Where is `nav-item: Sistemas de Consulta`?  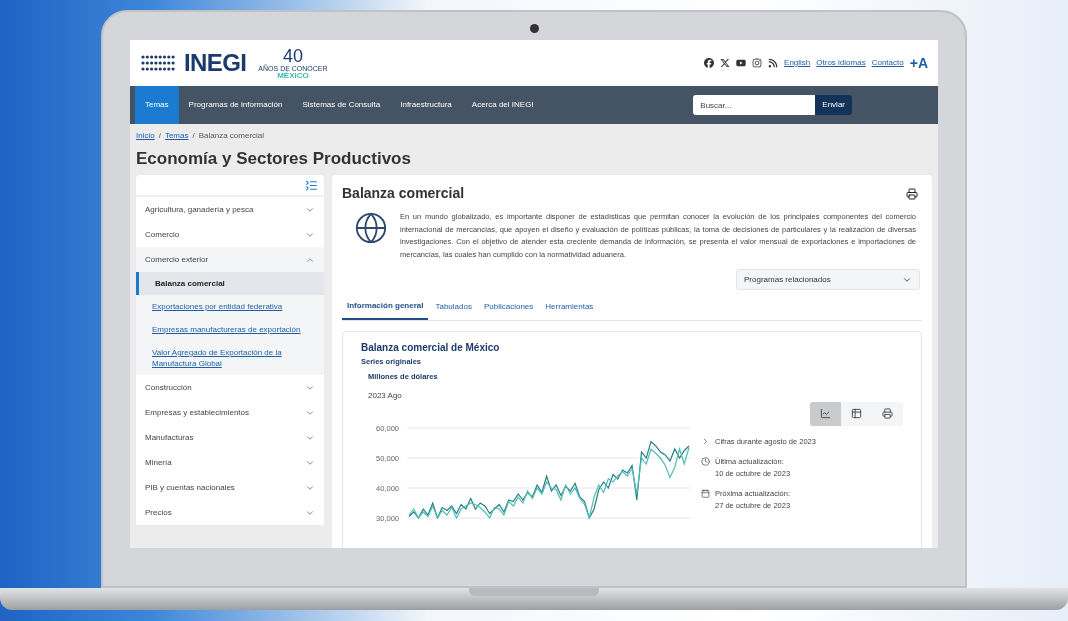 nav-item: Sistemas de Consulta is located at coordinates (341, 105).